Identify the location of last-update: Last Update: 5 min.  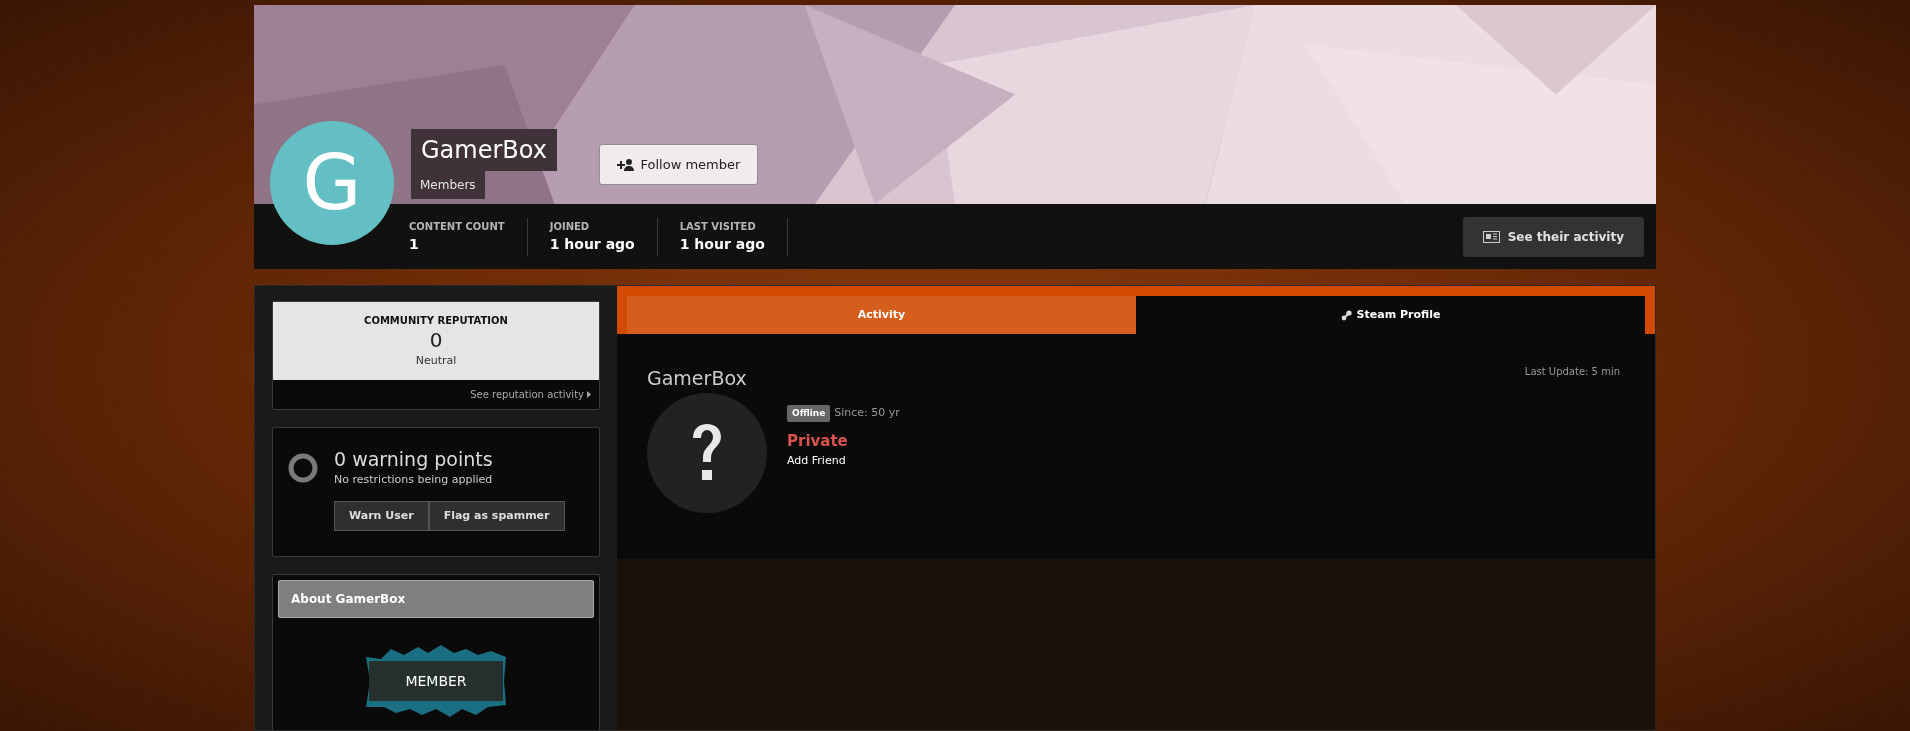
(1572, 372).